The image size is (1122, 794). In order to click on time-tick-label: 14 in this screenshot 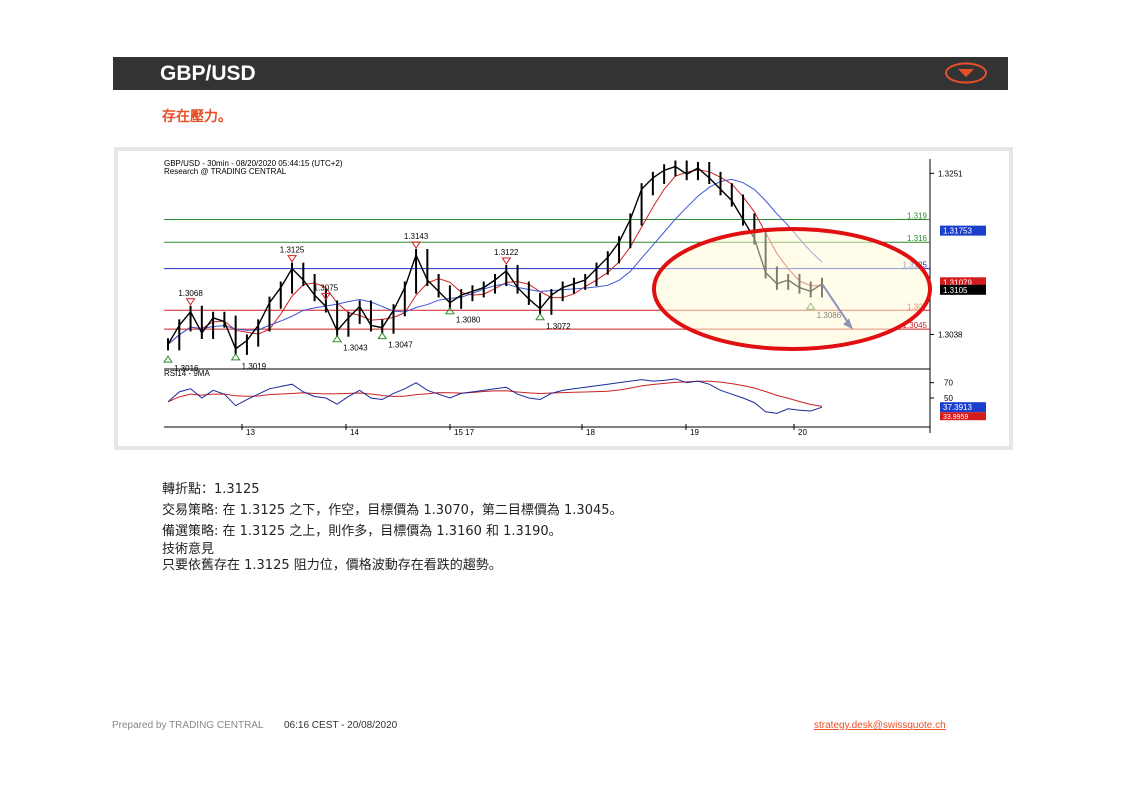, I will do `click(354, 432)`.